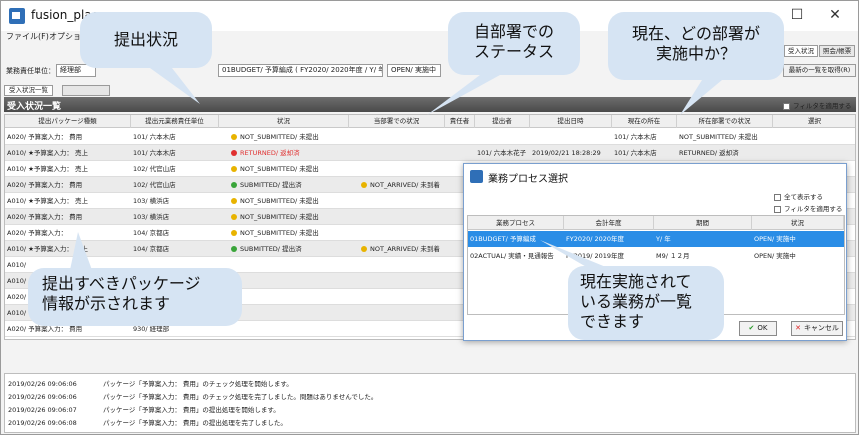 This screenshot has width=859, height=435. Describe the element at coordinates (154, 169) in the screenshot. I see `table-cell: 102/ 代官山店` at that location.